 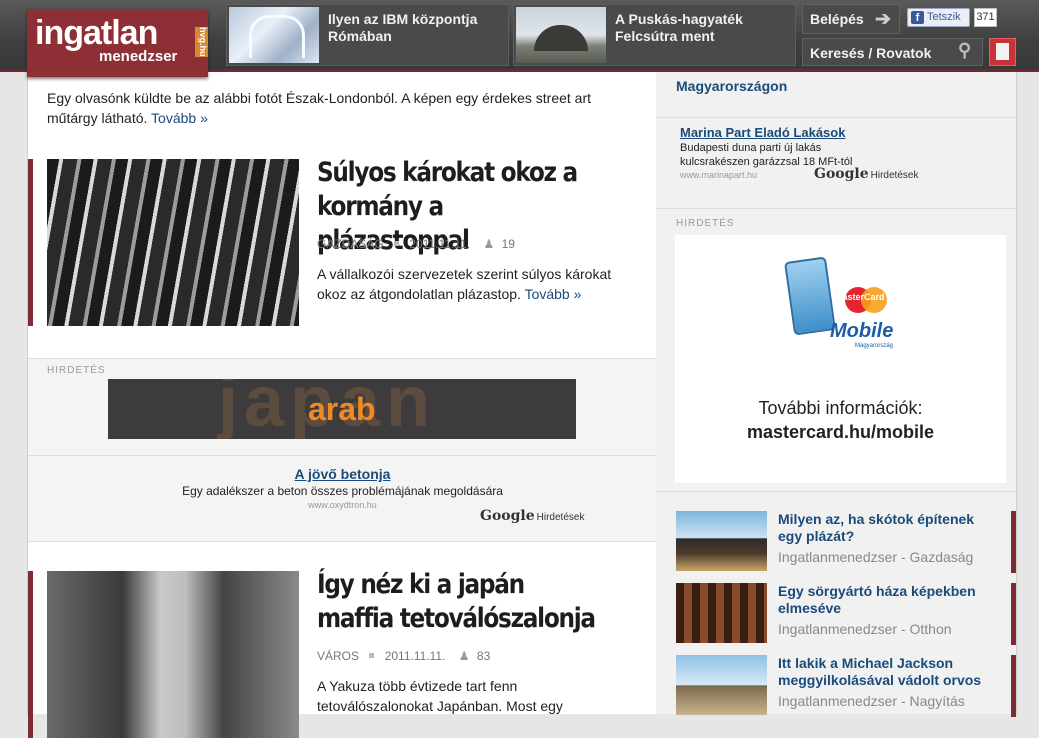 What do you see at coordinates (173, 242) in the screenshot?
I see `article-image-escalators` at bounding box center [173, 242].